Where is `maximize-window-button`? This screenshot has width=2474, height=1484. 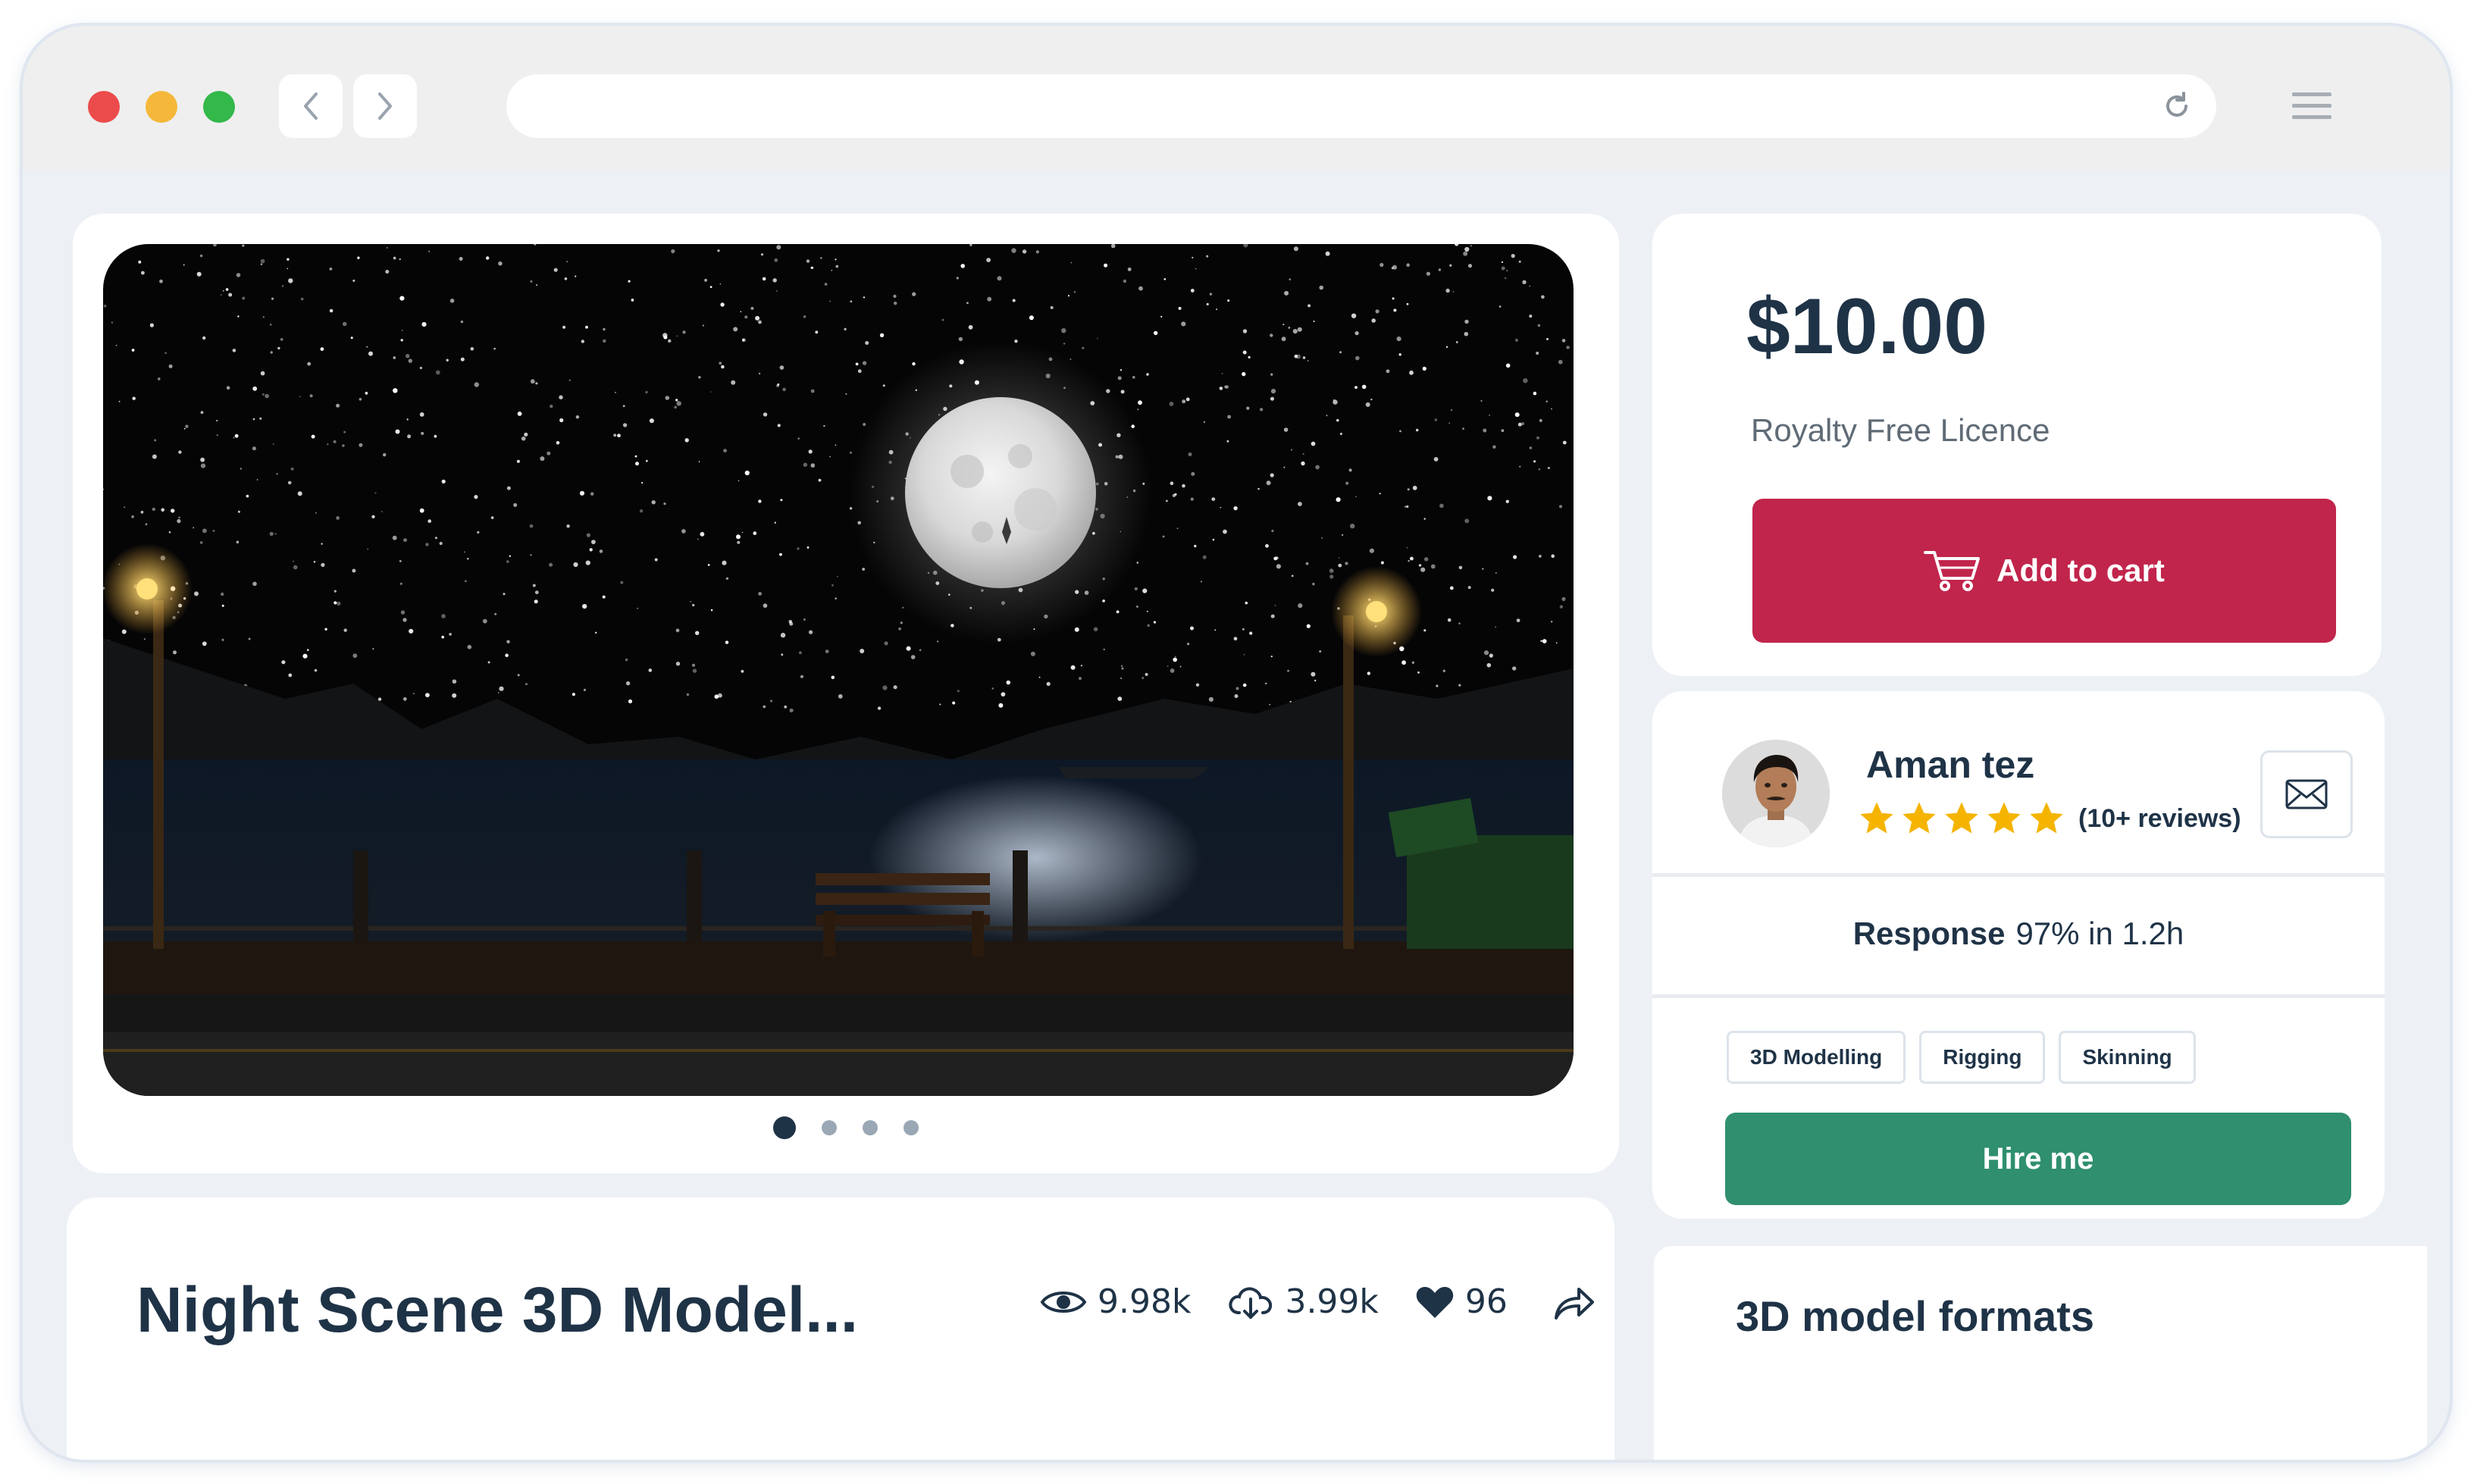
maximize-window-button is located at coordinates (219, 107).